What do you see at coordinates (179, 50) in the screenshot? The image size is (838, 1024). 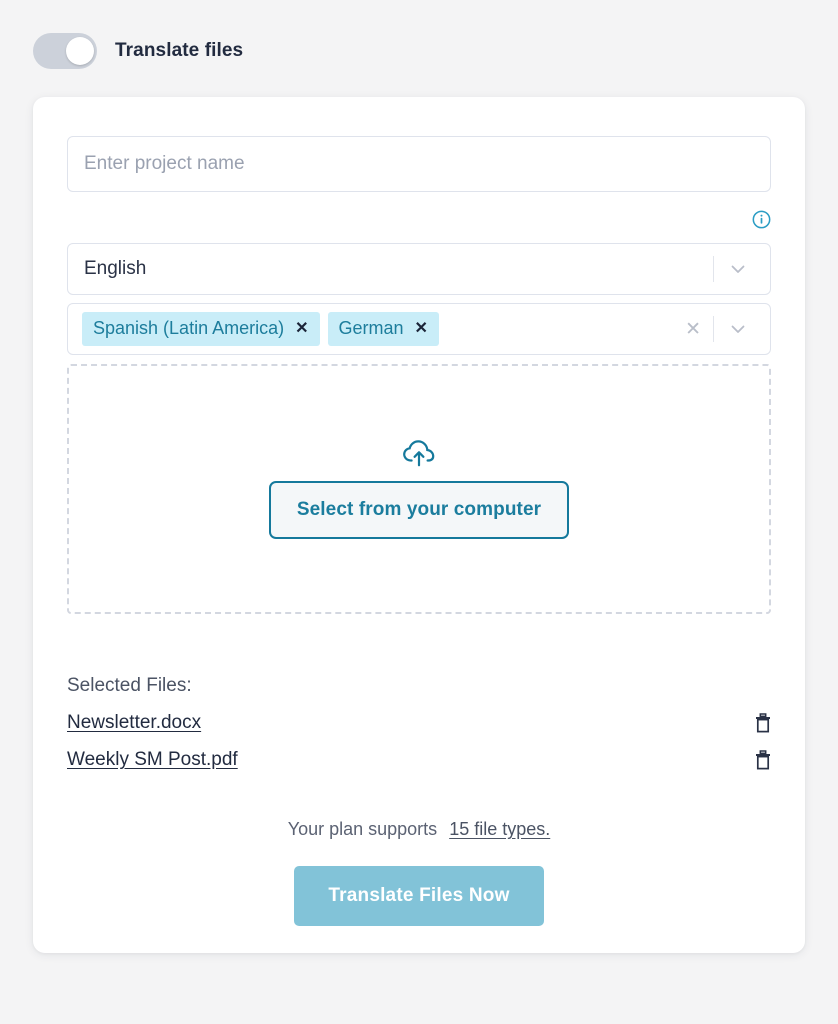 I see `page-title: Translate files` at bounding box center [179, 50].